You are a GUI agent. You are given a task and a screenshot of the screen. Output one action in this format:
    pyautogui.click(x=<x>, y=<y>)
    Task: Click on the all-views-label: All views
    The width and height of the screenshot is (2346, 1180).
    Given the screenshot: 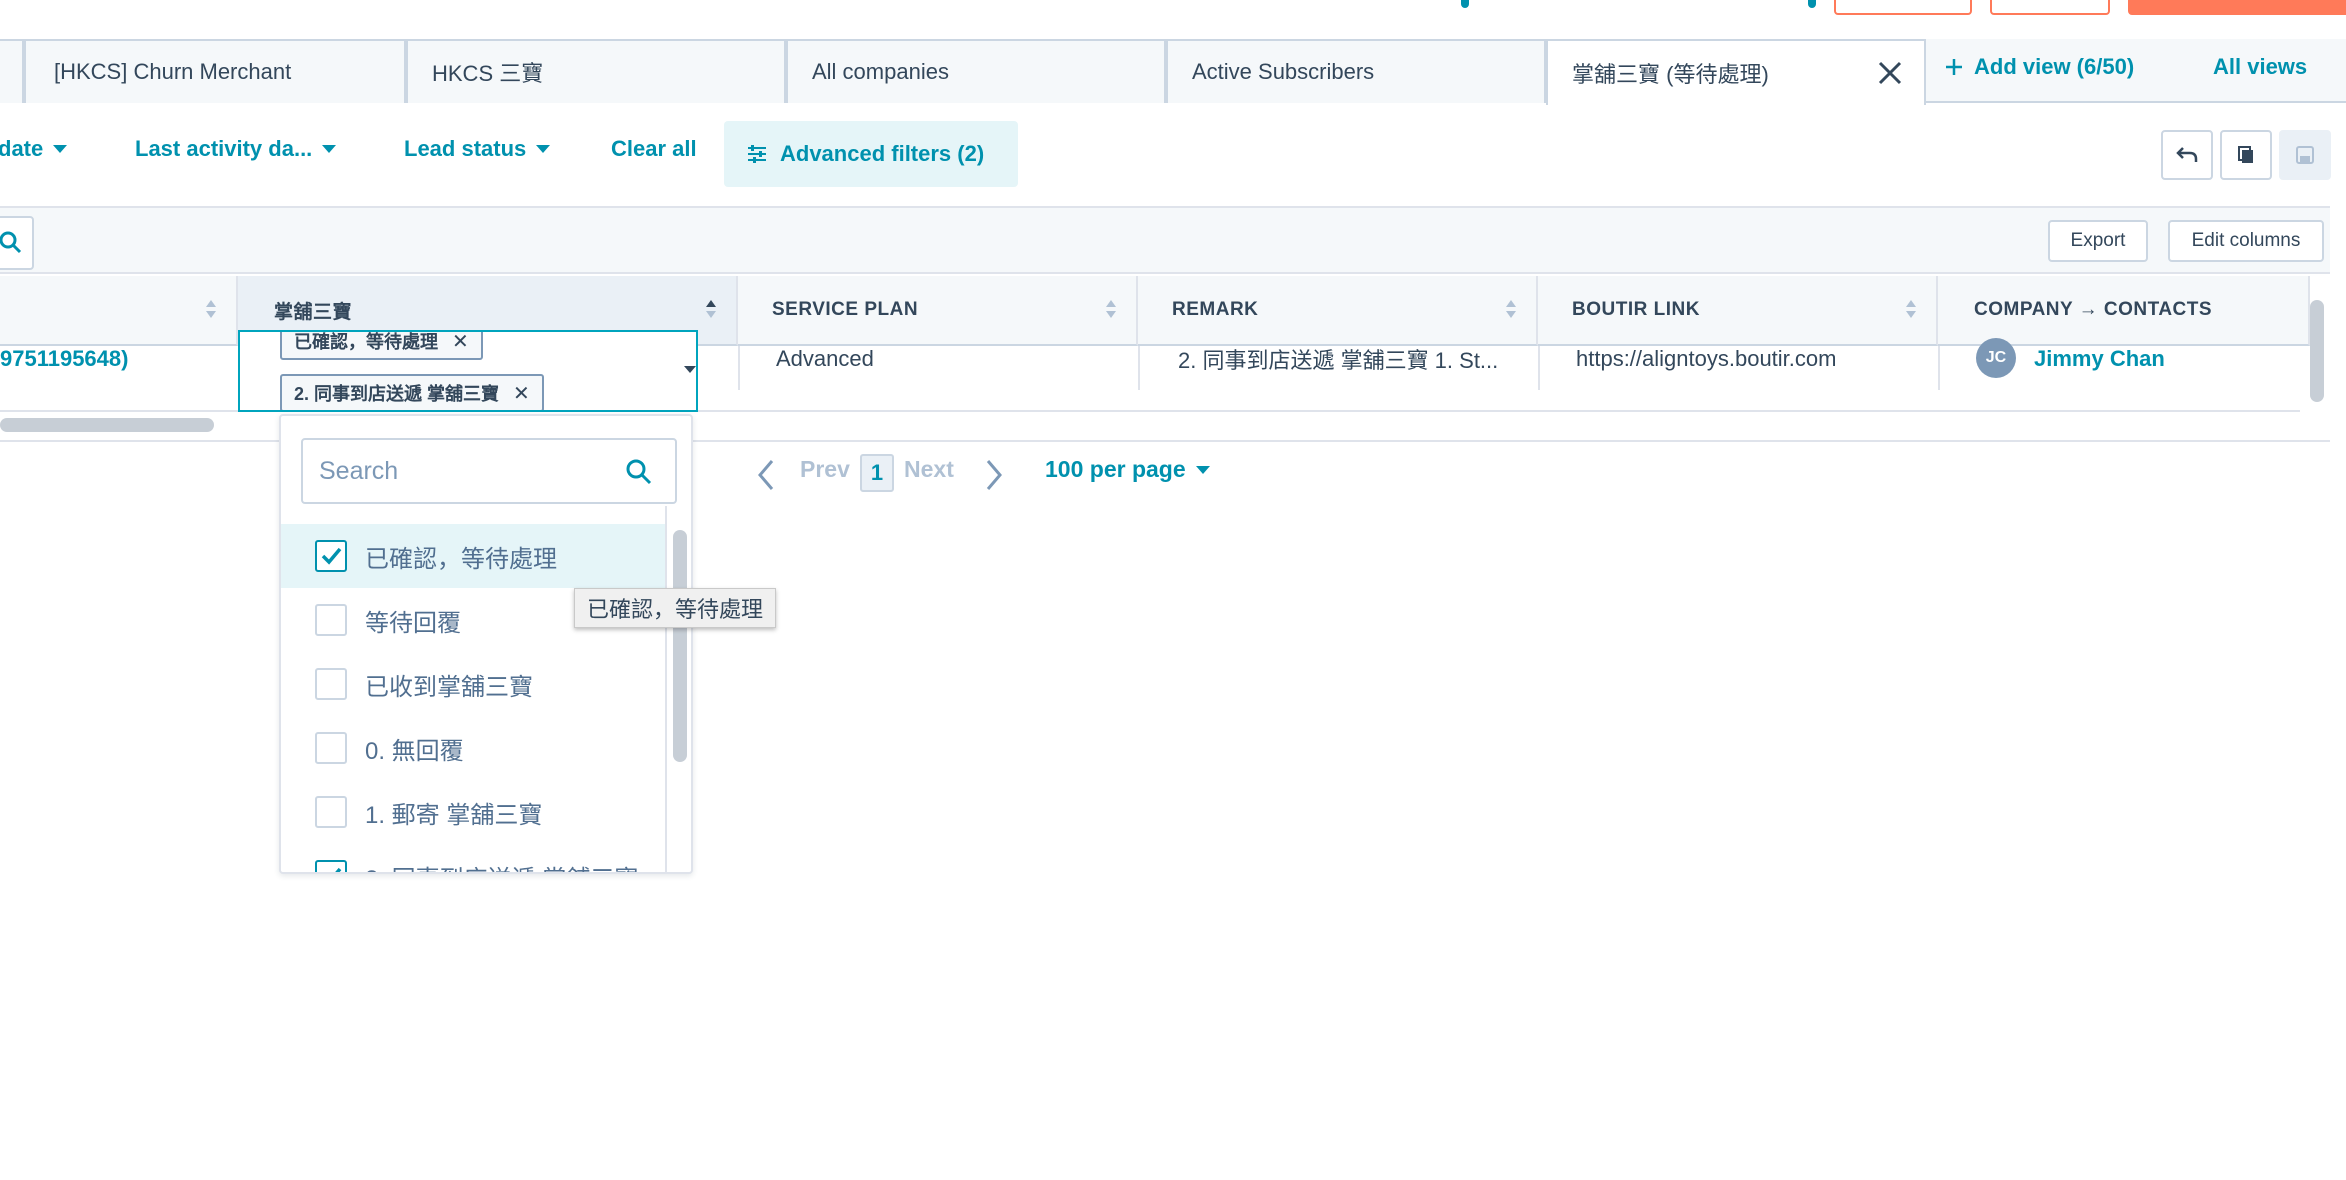 What is the action you would take?
    pyautogui.click(x=2260, y=66)
    